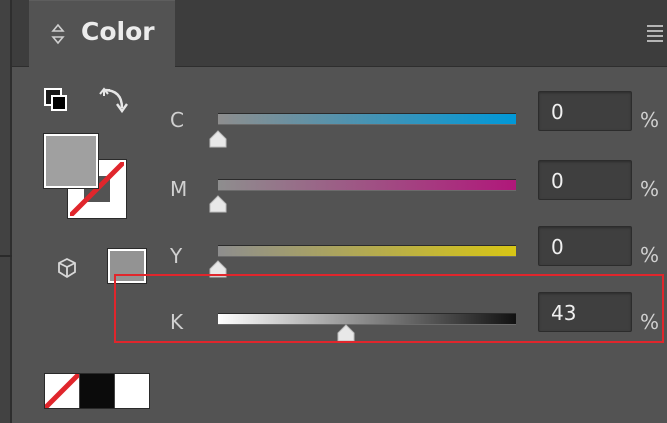  What do you see at coordinates (367, 119) in the screenshot?
I see `cyan-slider-track` at bounding box center [367, 119].